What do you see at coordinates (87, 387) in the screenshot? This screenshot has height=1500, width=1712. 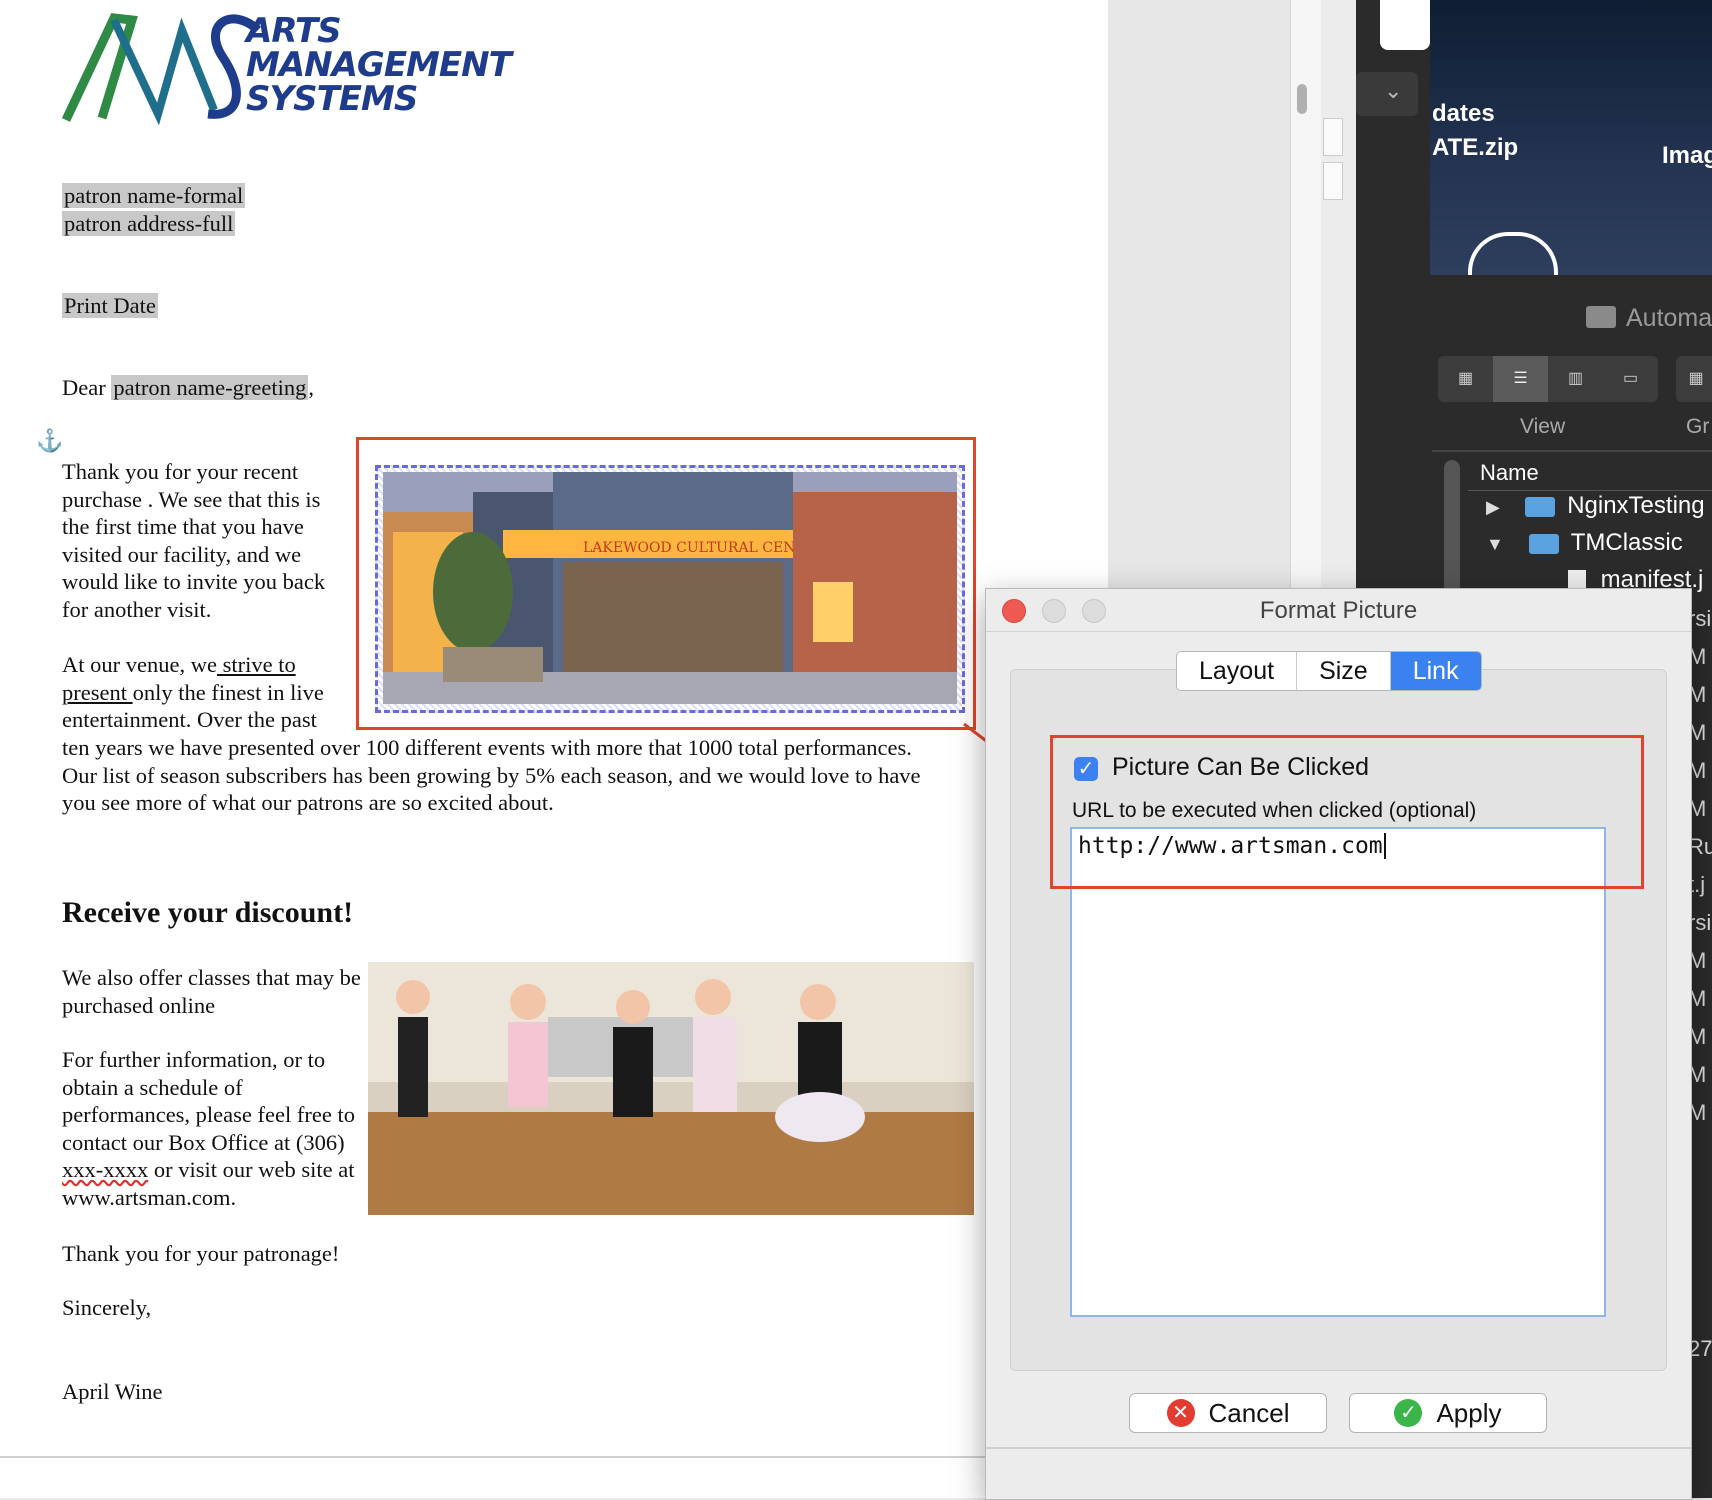 I see `greeting-prefix: Dear` at bounding box center [87, 387].